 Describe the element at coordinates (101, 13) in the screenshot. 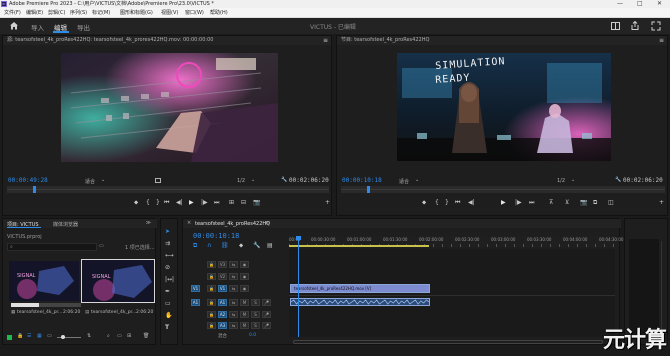

I see `menu-markers: 标记(M)` at that location.